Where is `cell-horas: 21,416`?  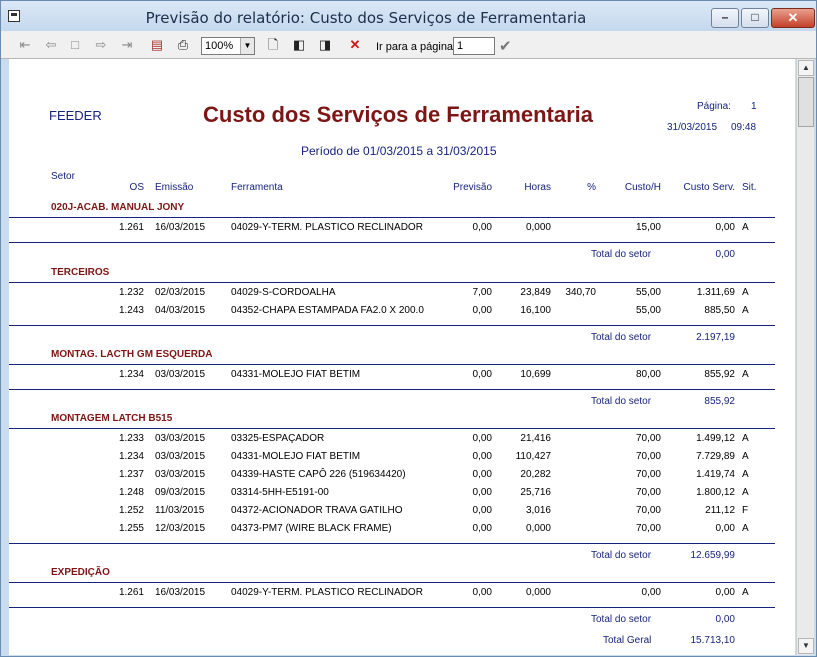 cell-horas: 21,416 is located at coordinates (535, 438).